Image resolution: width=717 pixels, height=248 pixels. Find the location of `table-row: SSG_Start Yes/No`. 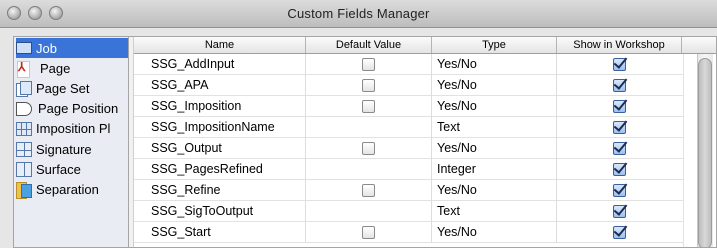

table-row: SSG_Start Yes/No is located at coordinates (408, 232).